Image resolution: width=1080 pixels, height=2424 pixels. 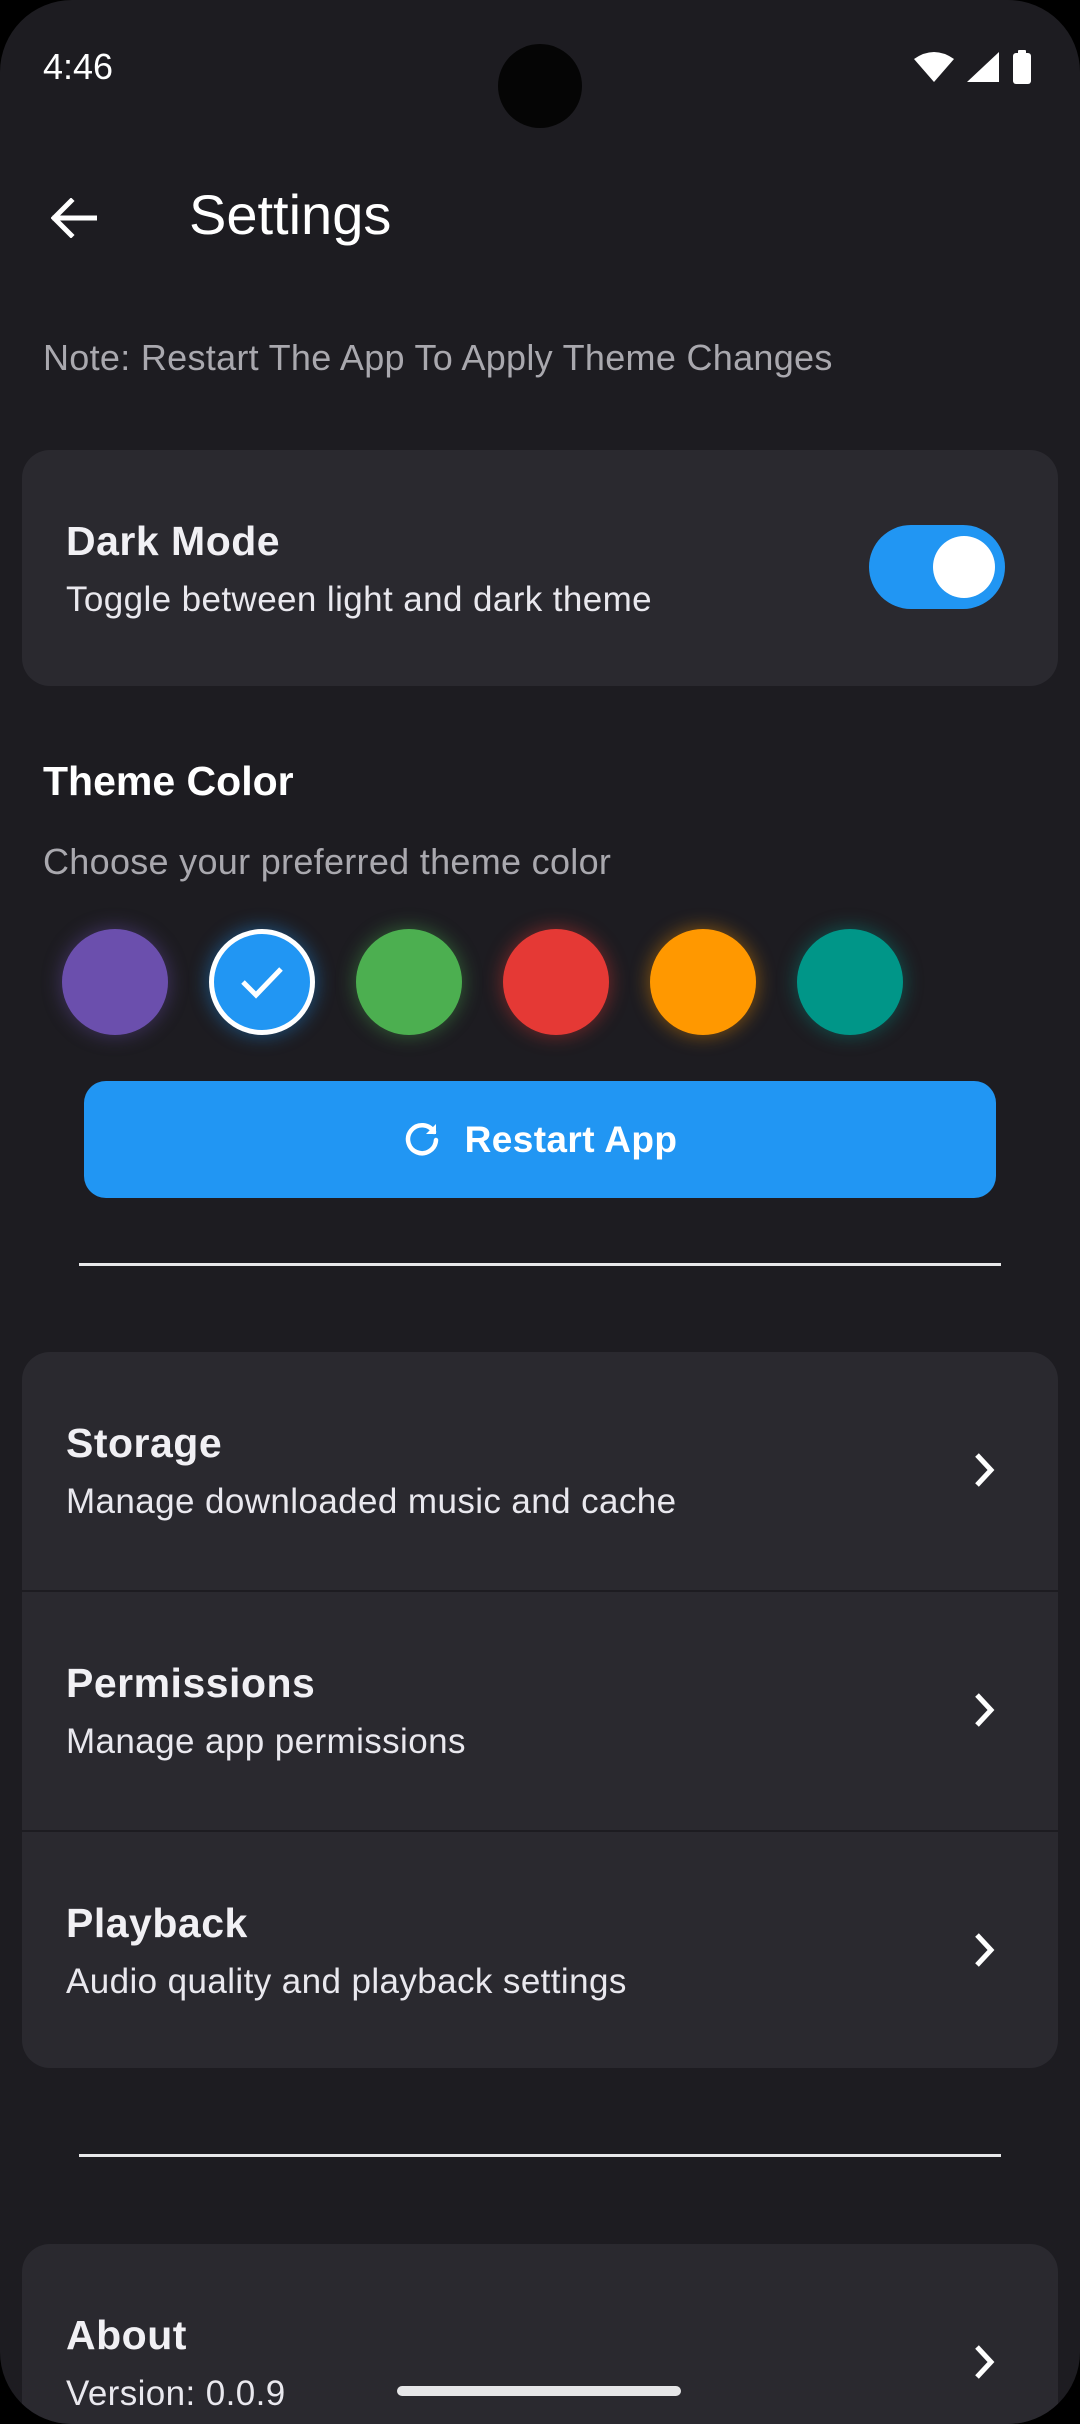 What do you see at coordinates (168, 781) in the screenshot?
I see `theme-color-title: Theme Color` at bounding box center [168, 781].